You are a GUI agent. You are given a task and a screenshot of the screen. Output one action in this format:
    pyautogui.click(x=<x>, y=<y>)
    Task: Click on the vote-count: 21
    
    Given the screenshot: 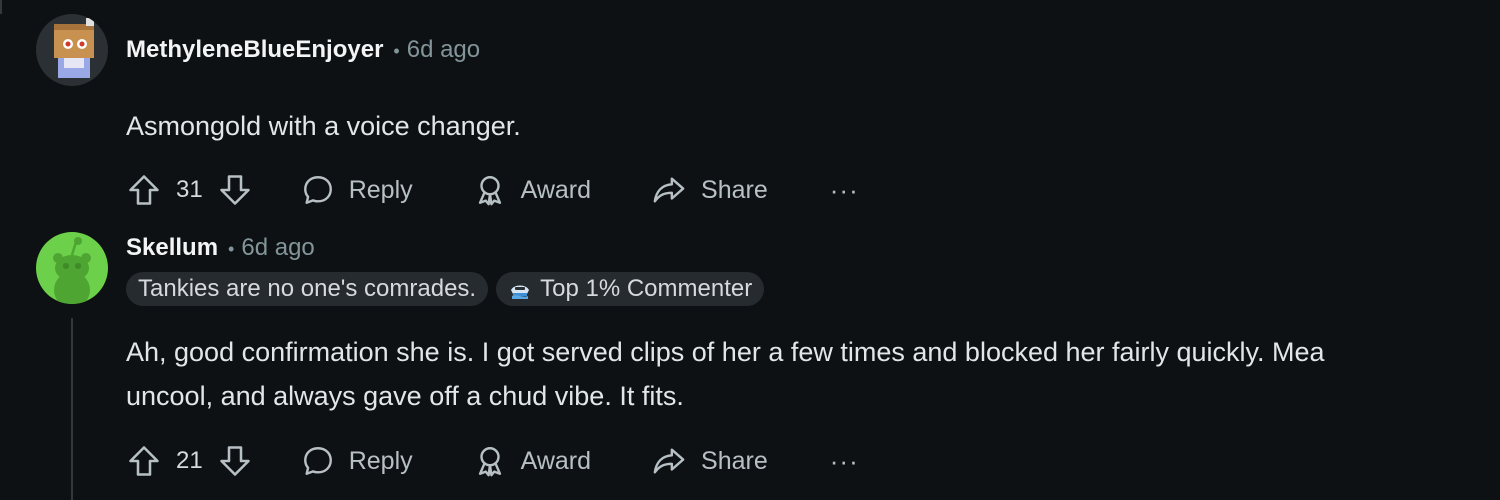 What is the action you would take?
    pyautogui.click(x=189, y=460)
    